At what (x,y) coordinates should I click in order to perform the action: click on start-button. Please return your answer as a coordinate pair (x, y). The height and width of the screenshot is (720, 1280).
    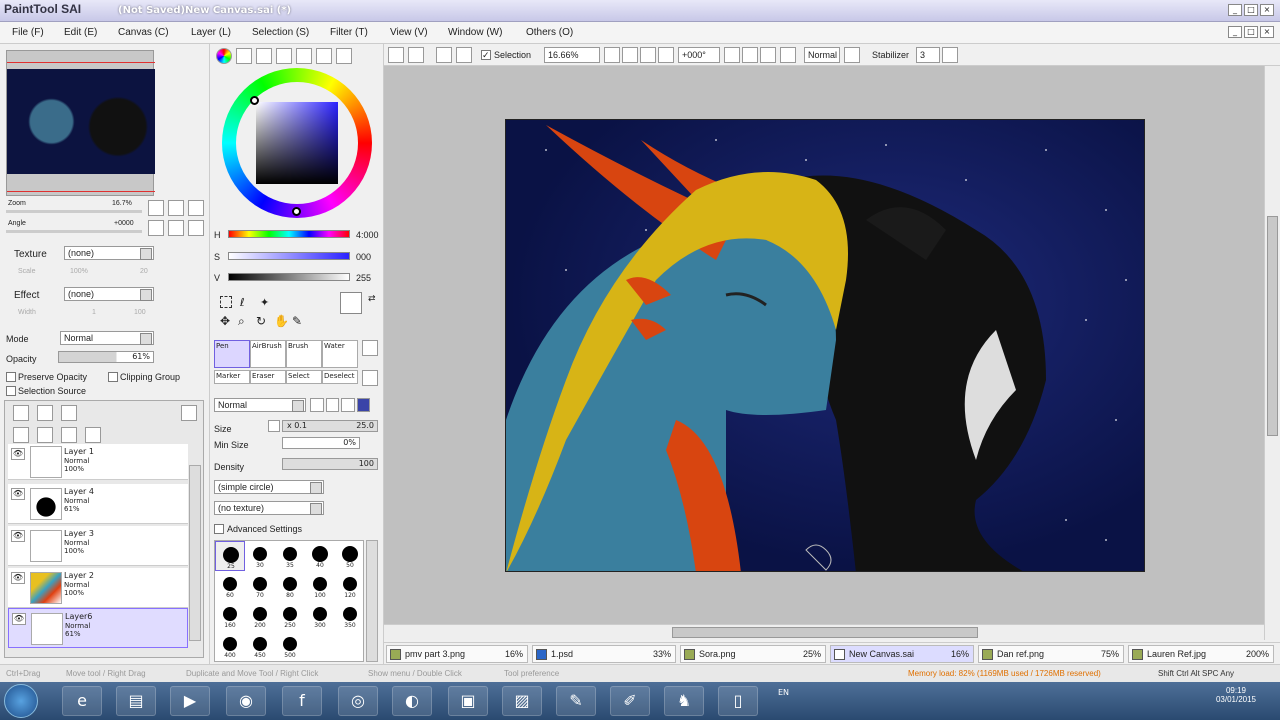
    Looking at the image, I should click on (21, 701).